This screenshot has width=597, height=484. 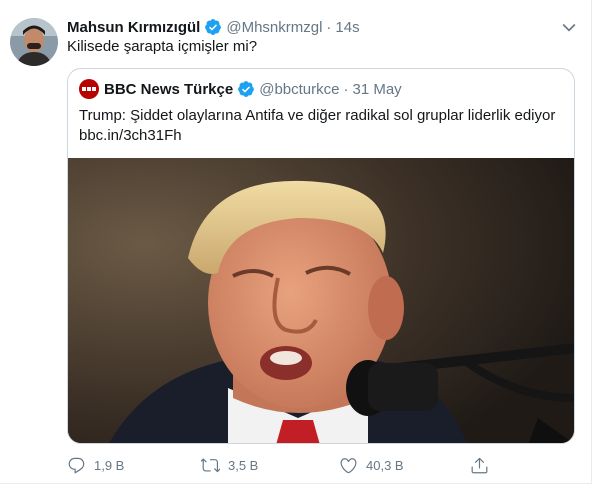 What do you see at coordinates (385, 465) in the screenshot?
I see `like-count: 40,3 B` at bounding box center [385, 465].